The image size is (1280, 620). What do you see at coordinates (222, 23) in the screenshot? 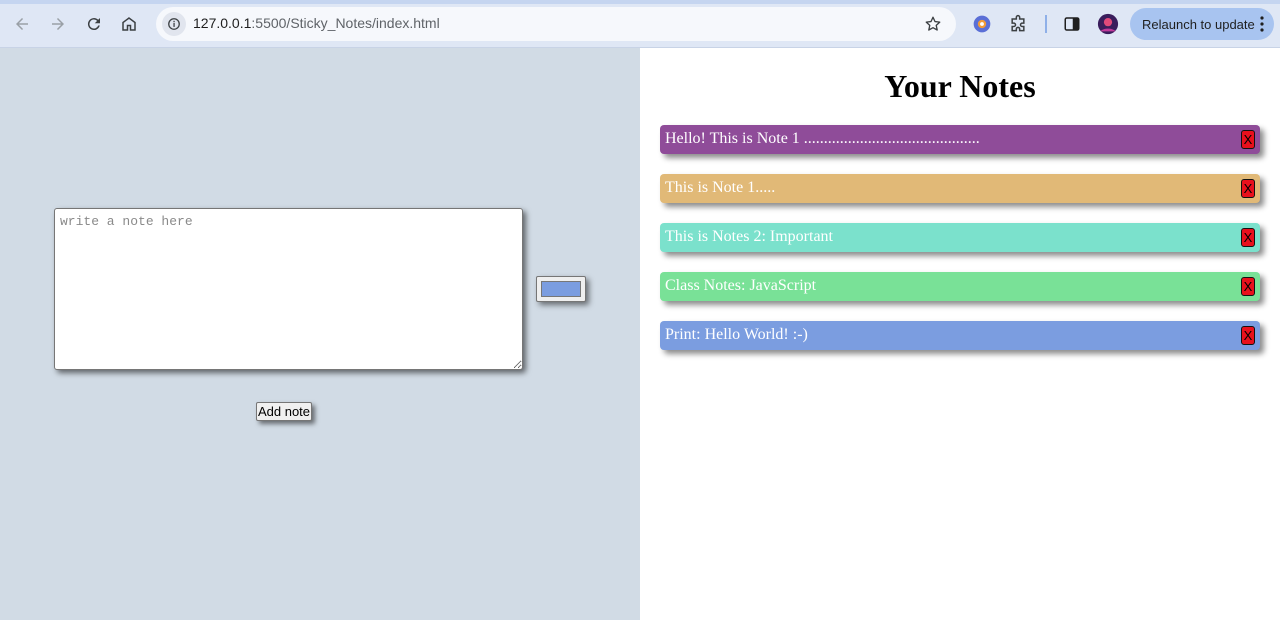
I see `url-host: 127.0.0.1` at bounding box center [222, 23].